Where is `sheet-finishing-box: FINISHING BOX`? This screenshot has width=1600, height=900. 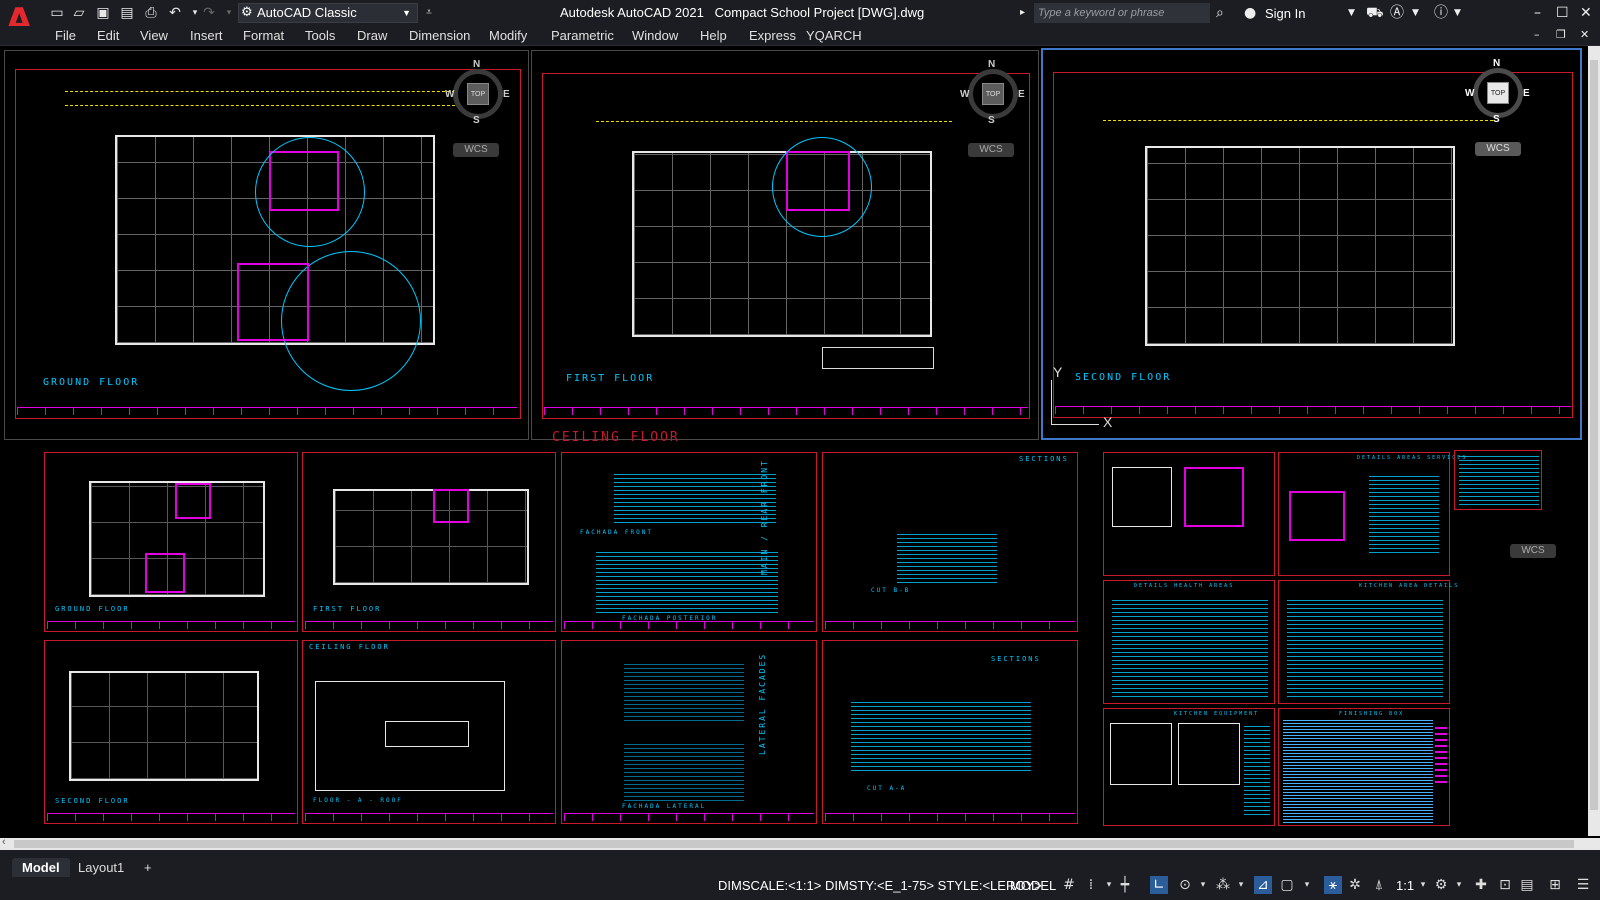
sheet-finishing-box: FINISHING BOX is located at coordinates (1364, 767).